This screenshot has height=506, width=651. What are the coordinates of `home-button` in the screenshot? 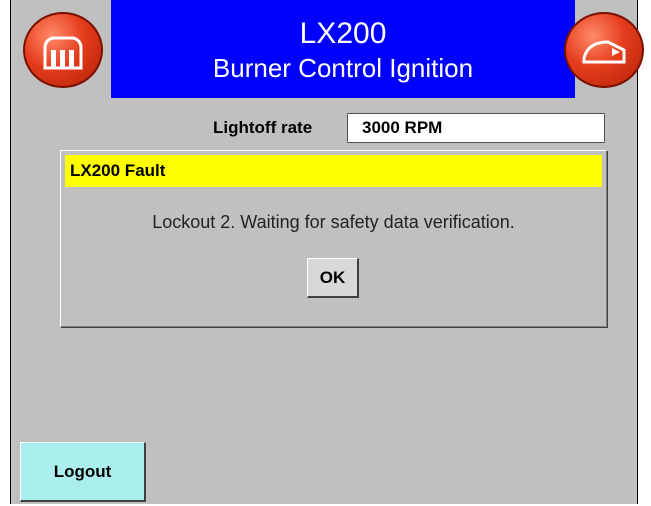 It's located at (63, 50).